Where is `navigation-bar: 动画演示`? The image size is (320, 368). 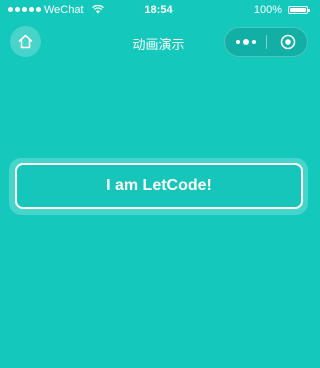 navigation-bar: 动画演示 is located at coordinates (158, 43).